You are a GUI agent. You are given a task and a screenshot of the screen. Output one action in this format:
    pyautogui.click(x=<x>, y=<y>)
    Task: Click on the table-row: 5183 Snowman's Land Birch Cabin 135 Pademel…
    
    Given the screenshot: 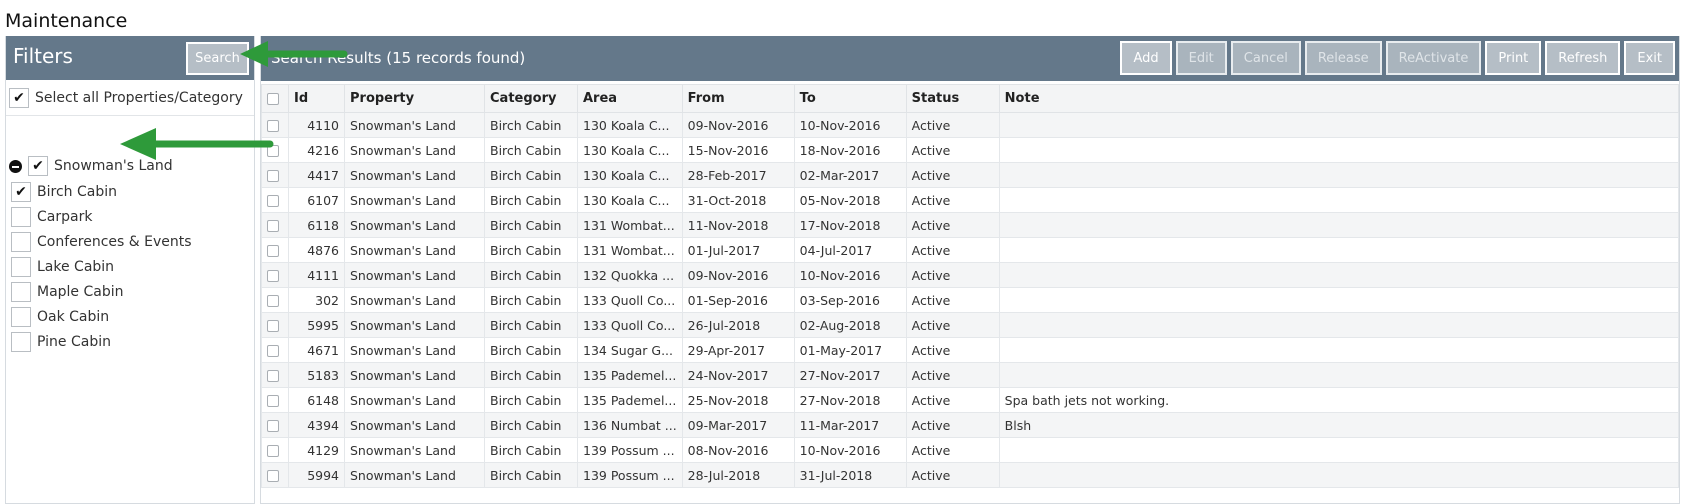 What is the action you would take?
    pyautogui.click(x=970, y=375)
    